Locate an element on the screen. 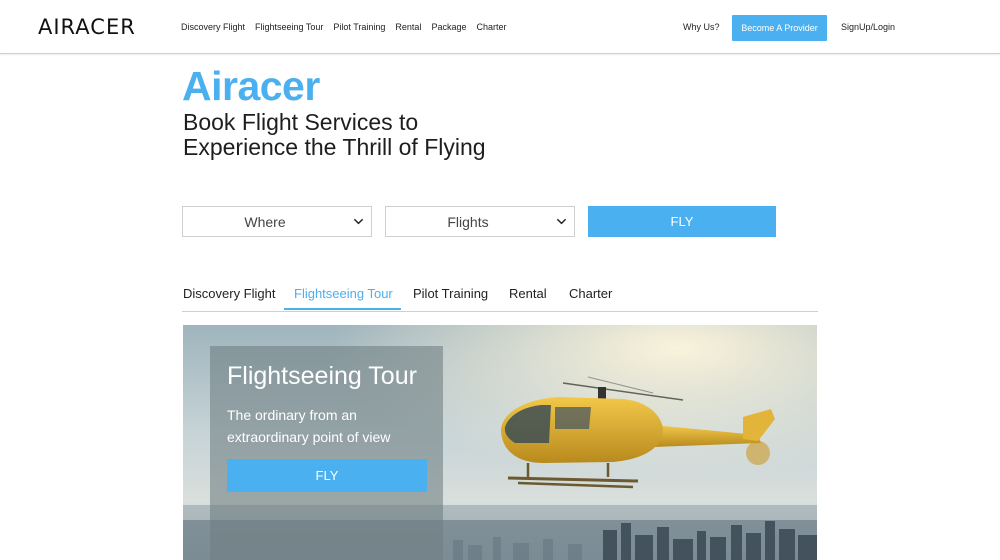 This screenshot has height=560, width=1000. tab-rental: Rental is located at coordinates (528, 298).